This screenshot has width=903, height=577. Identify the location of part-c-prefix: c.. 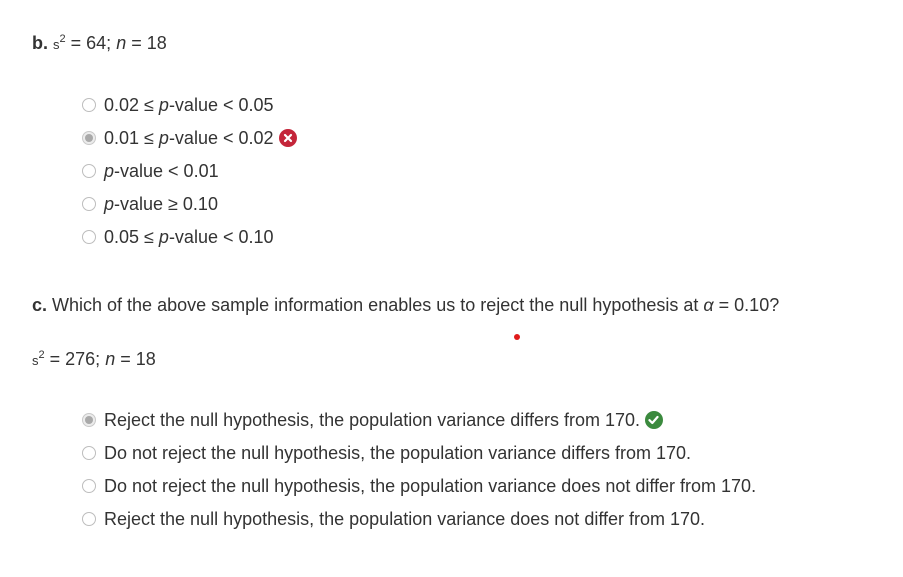
(40, 305).